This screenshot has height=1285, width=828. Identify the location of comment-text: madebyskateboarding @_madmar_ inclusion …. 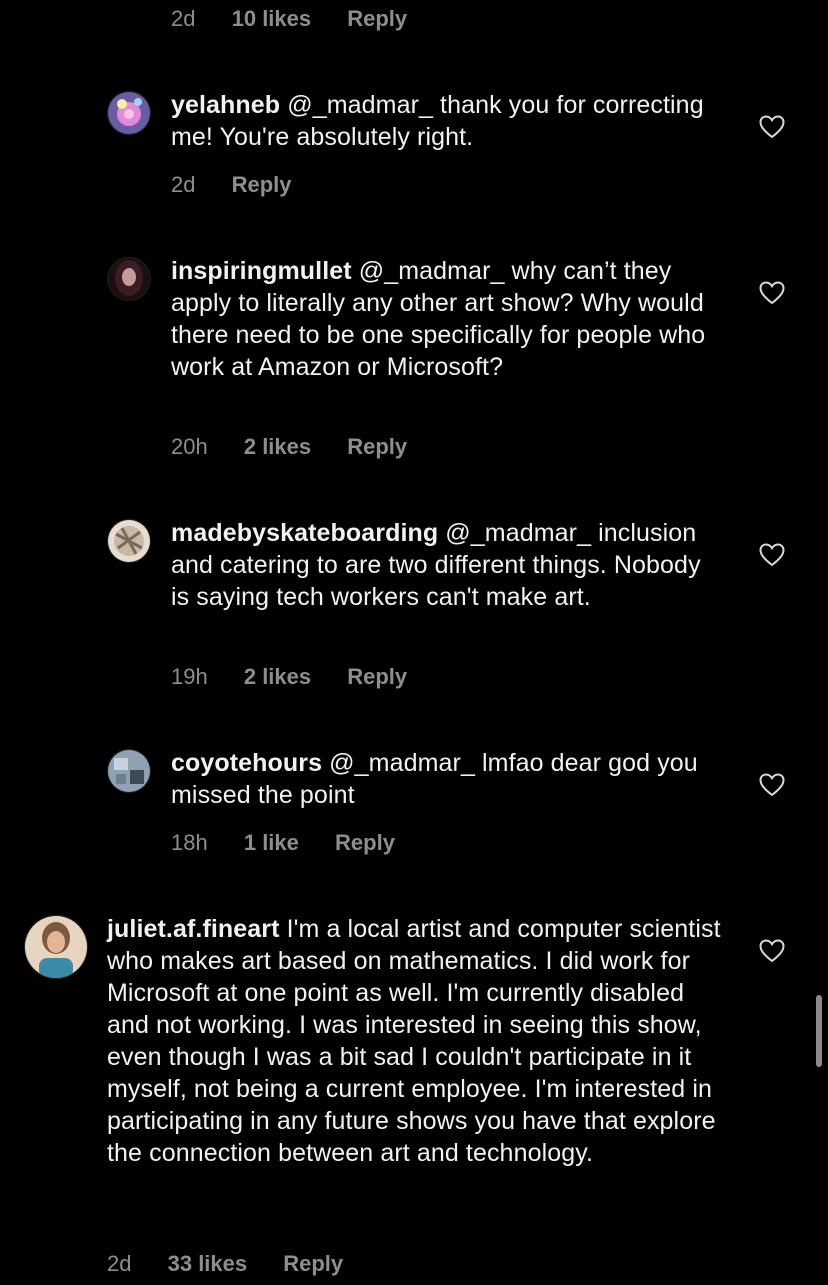
(443, 565).